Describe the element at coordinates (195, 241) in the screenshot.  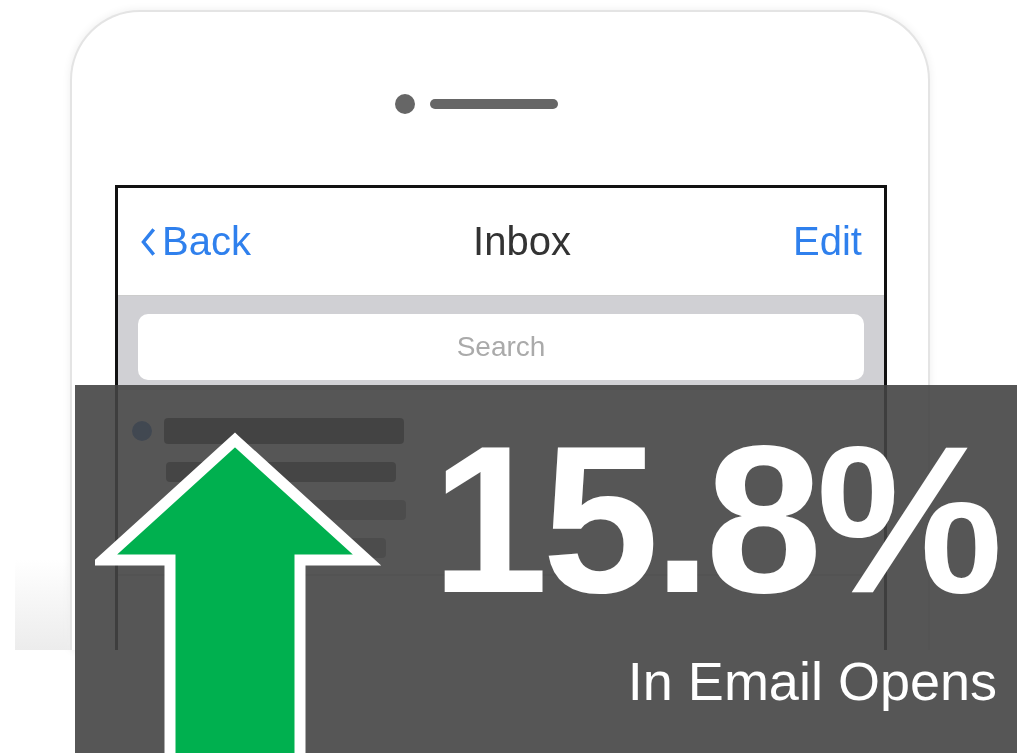
I see `back-link: Back` at that location.